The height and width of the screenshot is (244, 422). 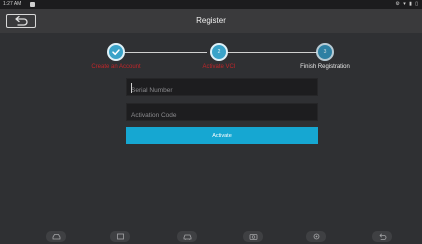 What do you see at coordinates (211, 4) in the screenshot?
I see `status-bar: 1:27 AM ⚙ ▾ ▮ ▯` at bounding box center [211, 4].